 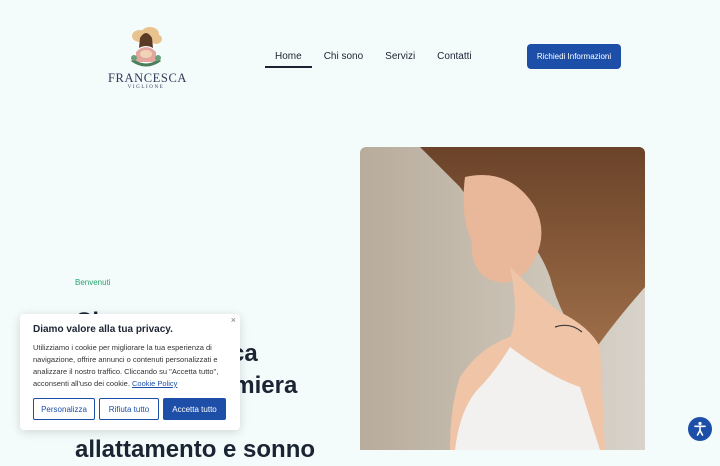 I want to click on cookie-policy-link: Cookie Policy, so click(x=154, y=383).